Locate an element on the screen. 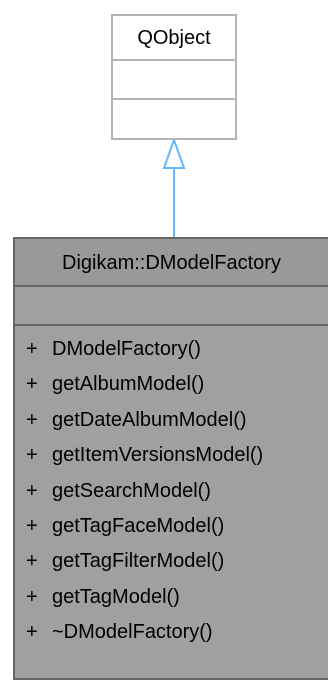 The image size is (328, 681). operation-name: getTagFaceModel() is located at coordinates (138, 525).